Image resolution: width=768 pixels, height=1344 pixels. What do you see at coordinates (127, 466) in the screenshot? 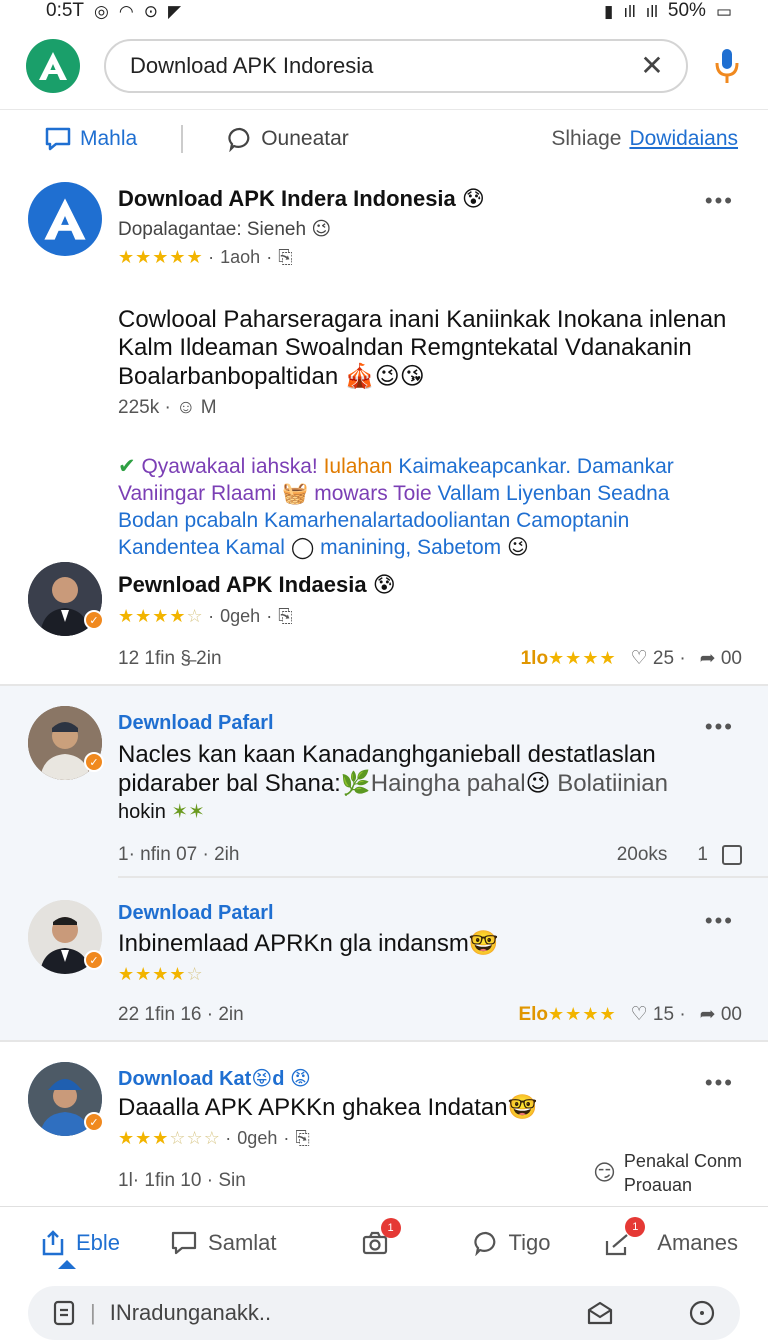
I see `check-icon: ✔` at bounding box center [127, 466].